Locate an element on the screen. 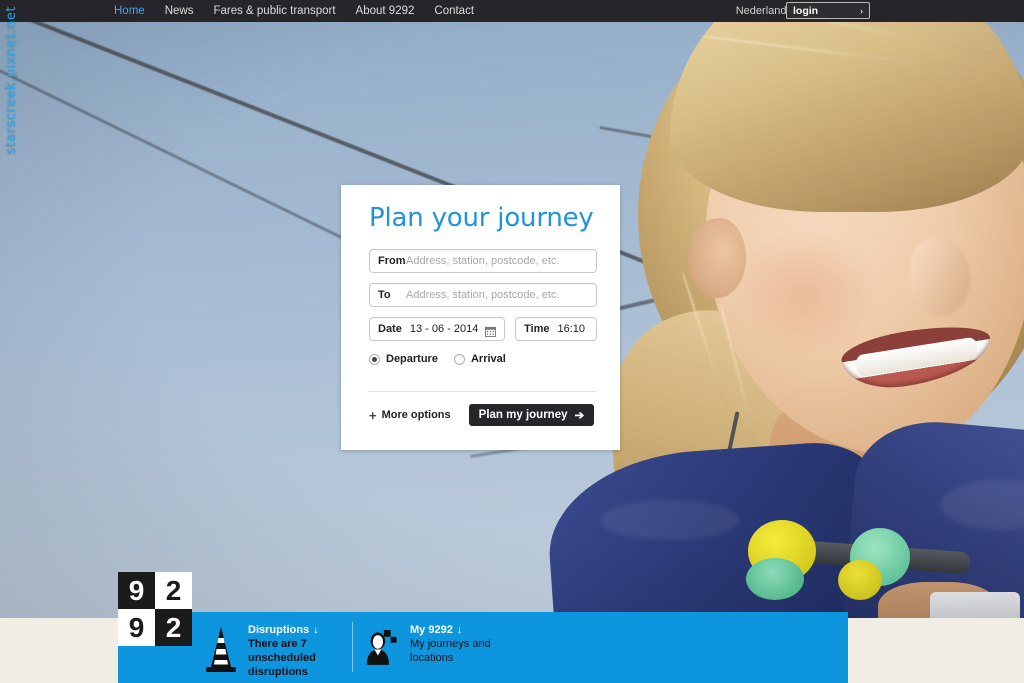  radio-departure: Departure is located at coordinates (403, 359).